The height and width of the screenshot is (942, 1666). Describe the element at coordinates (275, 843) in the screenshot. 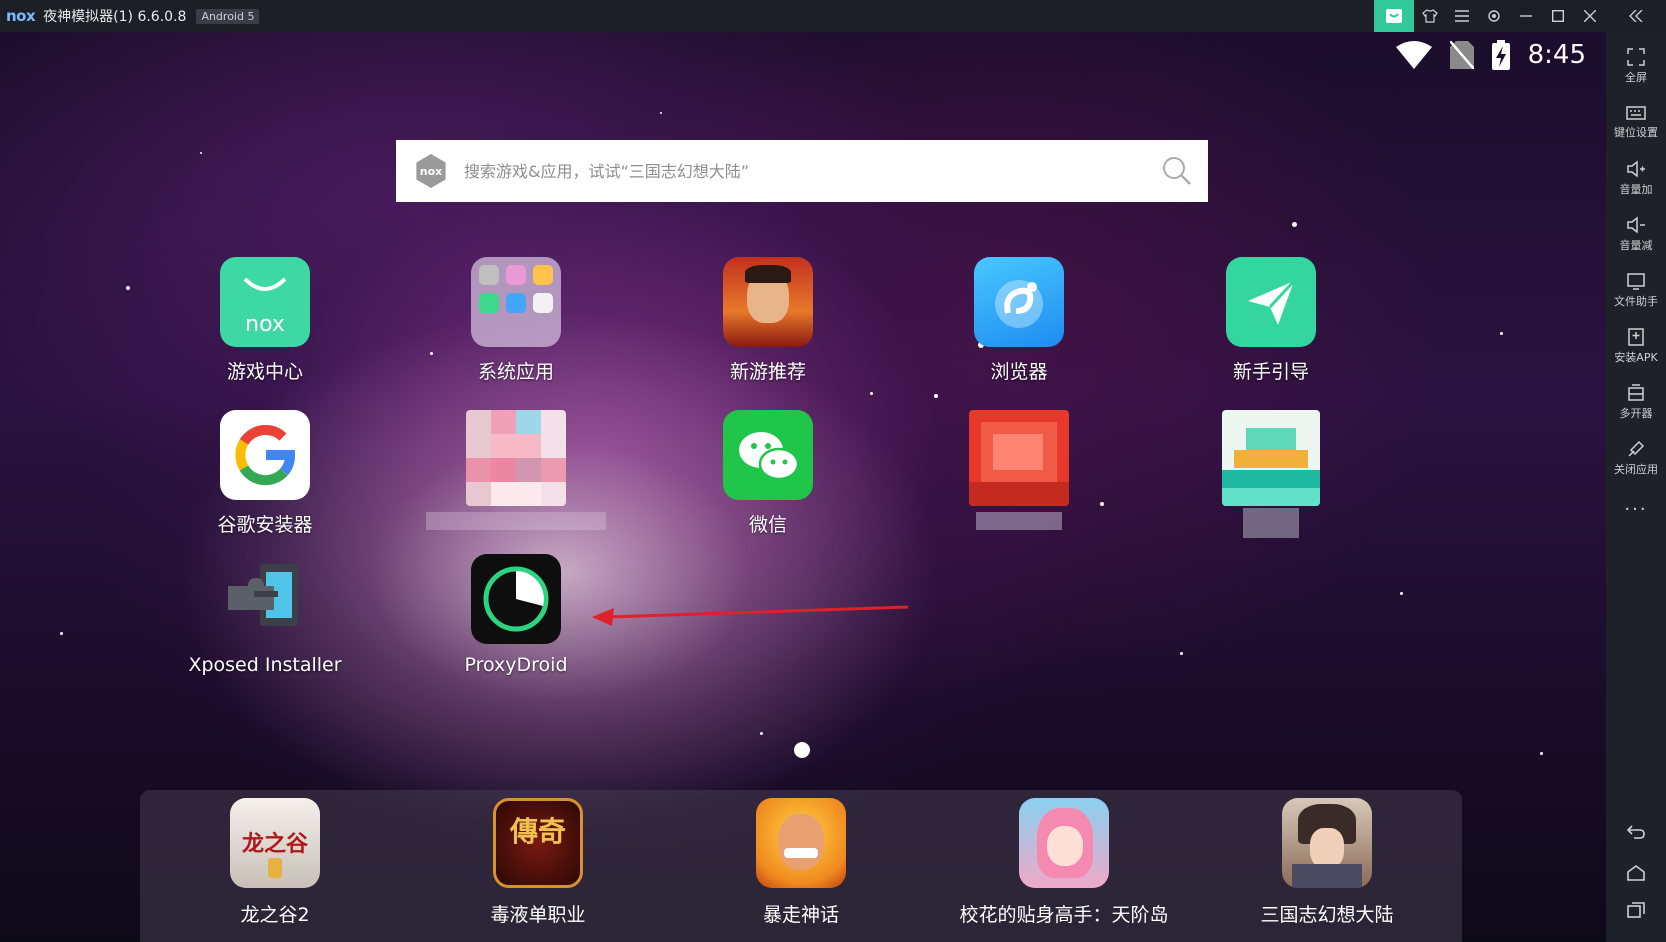

I see `dragon-nest-icon: 龙之谷` at that location.